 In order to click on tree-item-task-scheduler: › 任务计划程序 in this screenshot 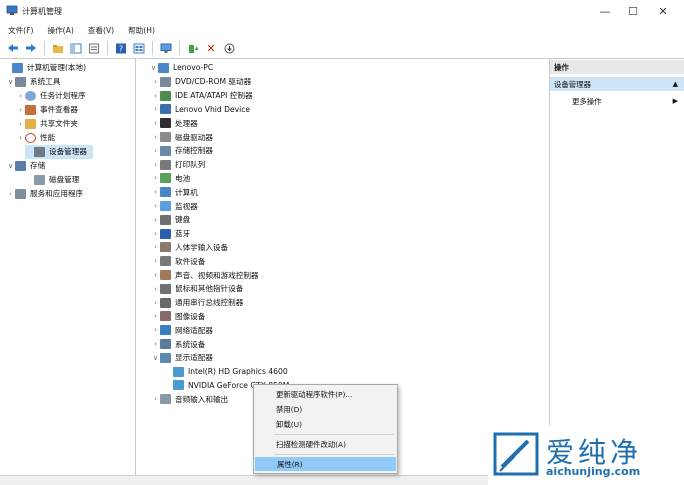, I will do `click(51, 96)`.